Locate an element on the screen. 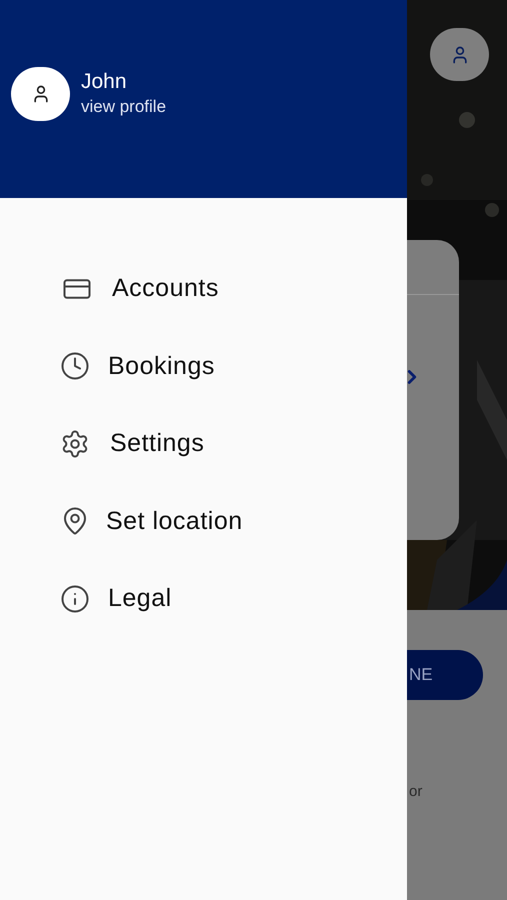 This screenshot has height=900, width=507. body-text: or is located at coordinates (416, 792).